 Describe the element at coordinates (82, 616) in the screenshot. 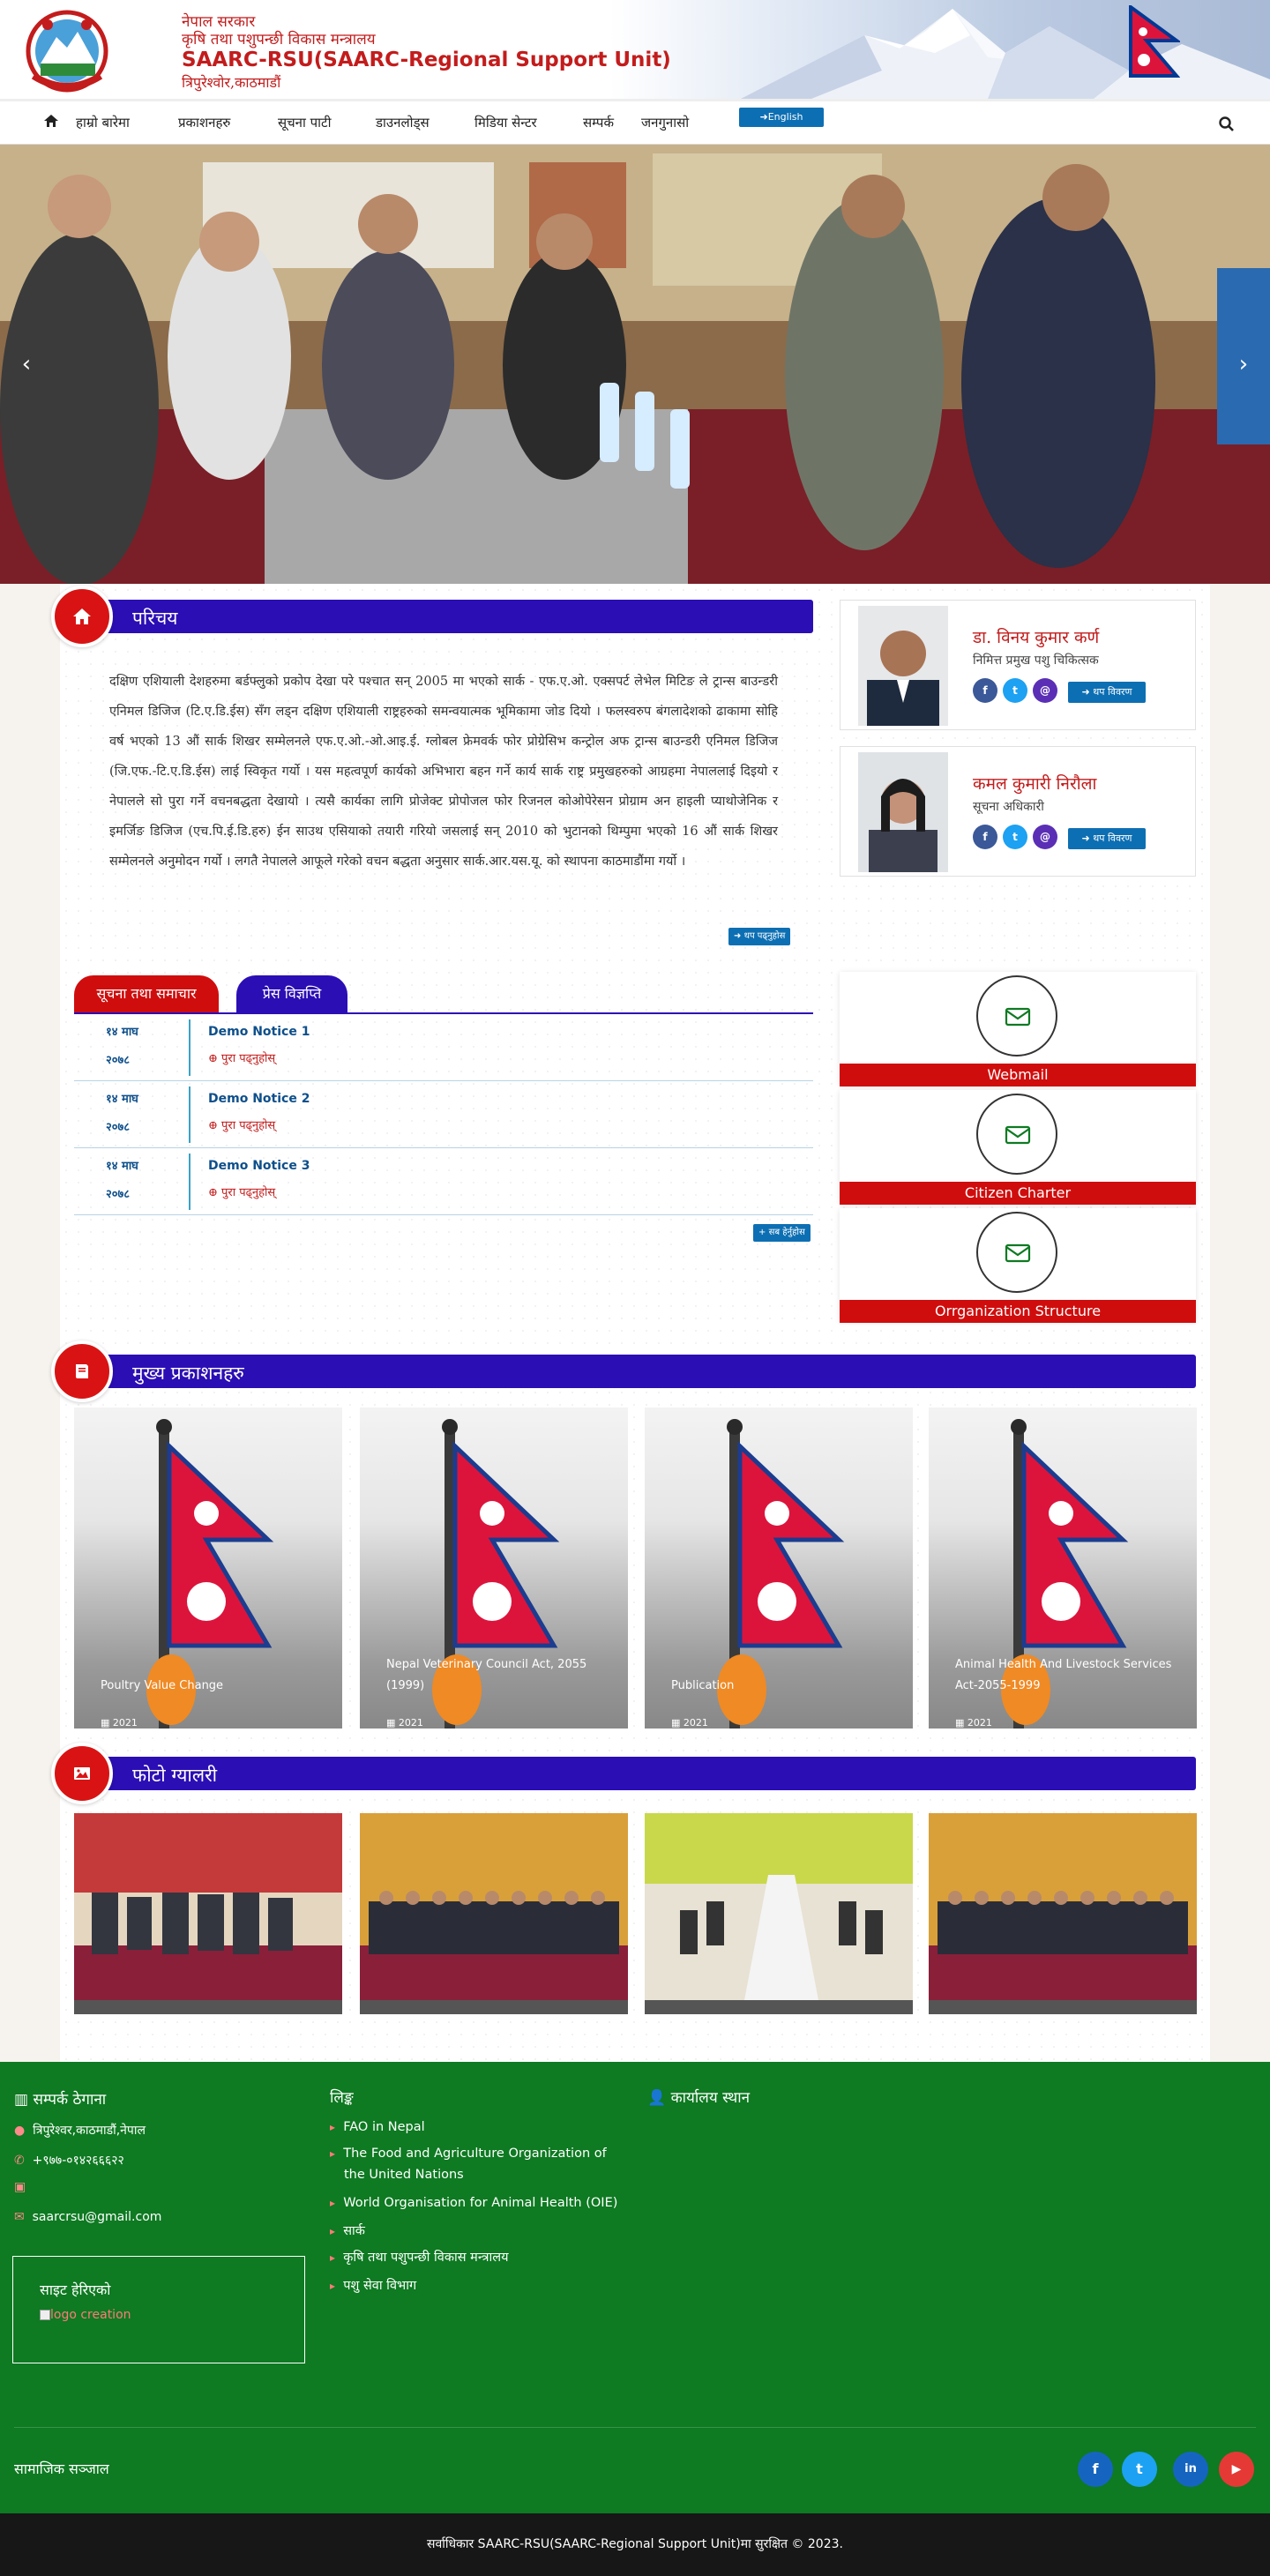

I see `home-section-badge` at that location.